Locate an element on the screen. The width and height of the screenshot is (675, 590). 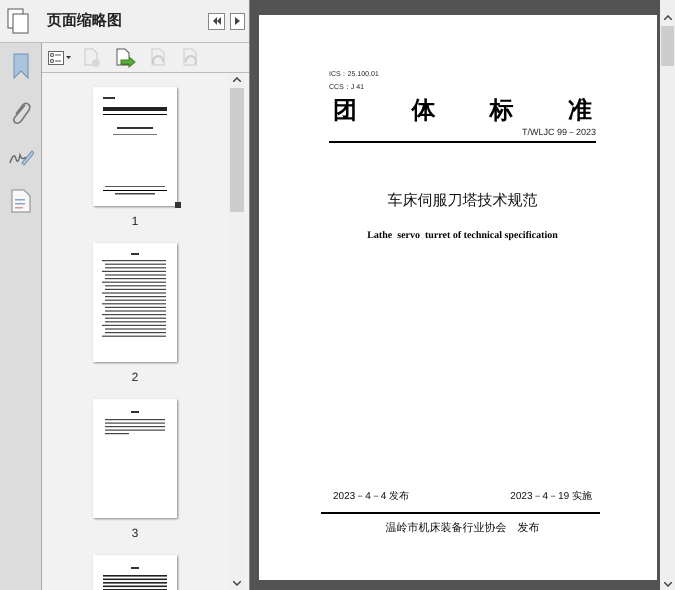
options-button is located at coordinates (59, 57).